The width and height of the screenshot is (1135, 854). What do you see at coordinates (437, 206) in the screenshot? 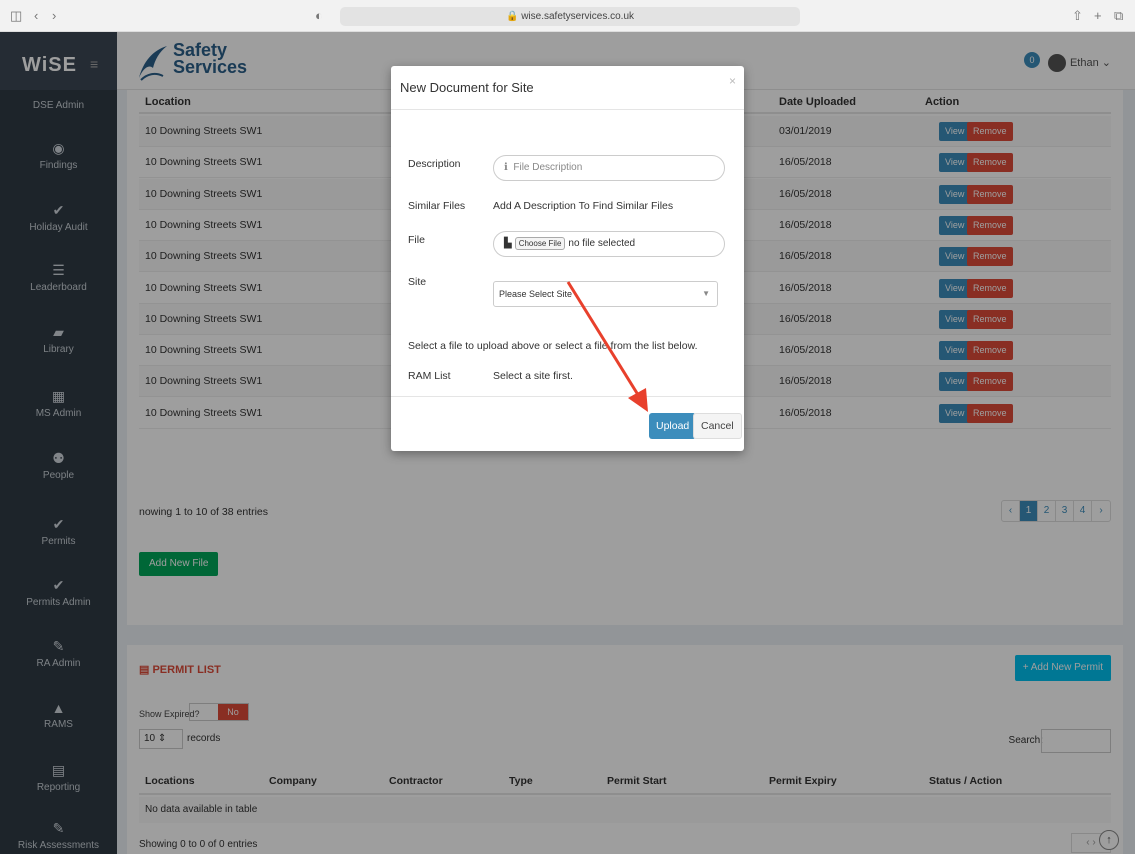
I see `similar-files-label: Similar Files` at bounding box center [437, 206].